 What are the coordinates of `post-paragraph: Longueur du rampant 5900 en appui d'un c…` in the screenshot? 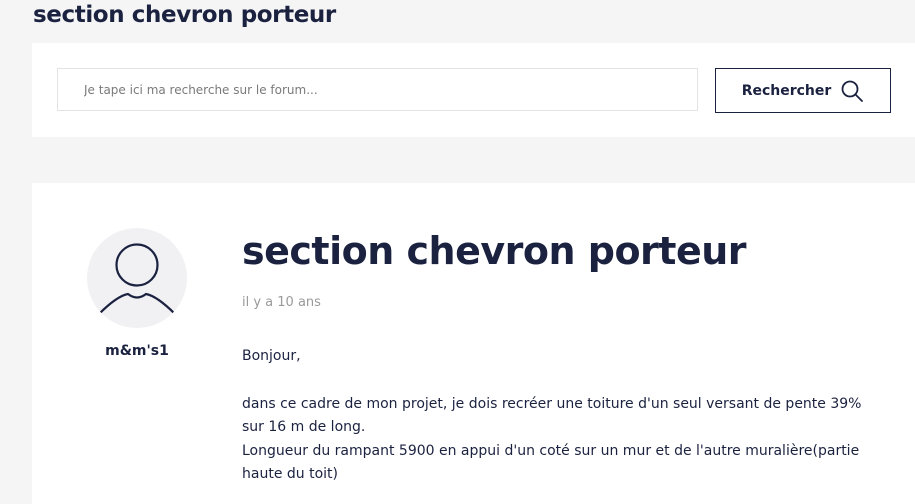 It's located at (551, 462).